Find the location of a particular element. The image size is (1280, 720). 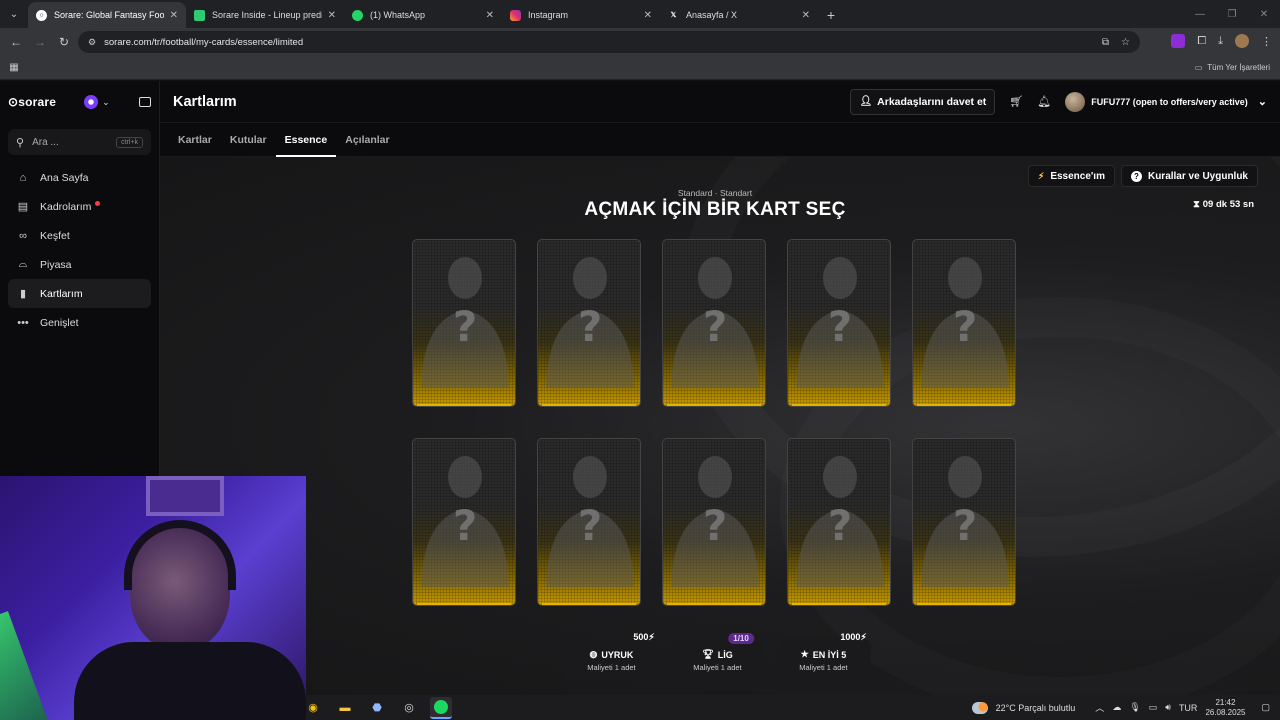

sidebar-item-home: ⌂ Ana Sayfa is located at coordinates (79, 177).